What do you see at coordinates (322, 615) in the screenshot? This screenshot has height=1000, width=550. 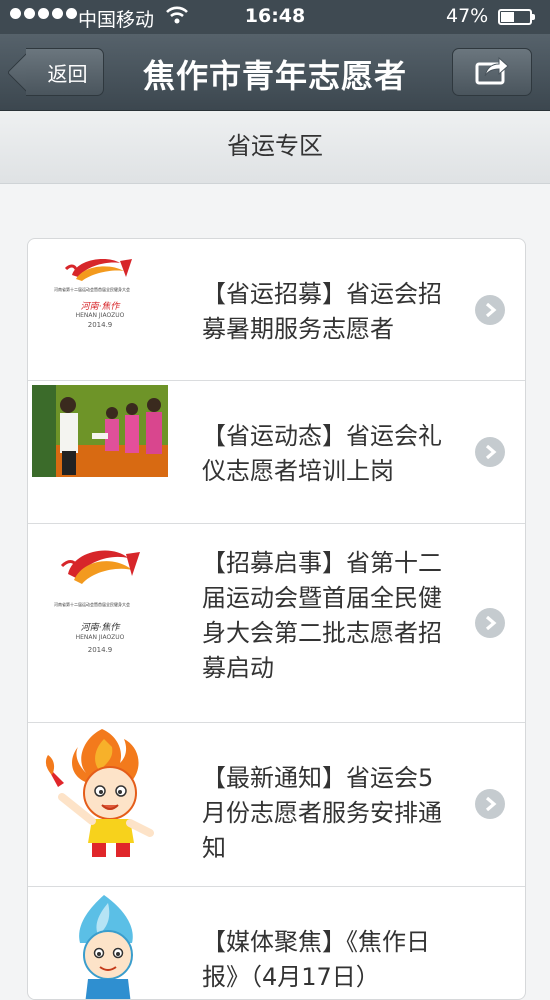 I see `list-item-title: 【招募启事】省第十二届运动会暨首届全民健身大会第二批志愿者招募启动` at bounding box center [322, 615].